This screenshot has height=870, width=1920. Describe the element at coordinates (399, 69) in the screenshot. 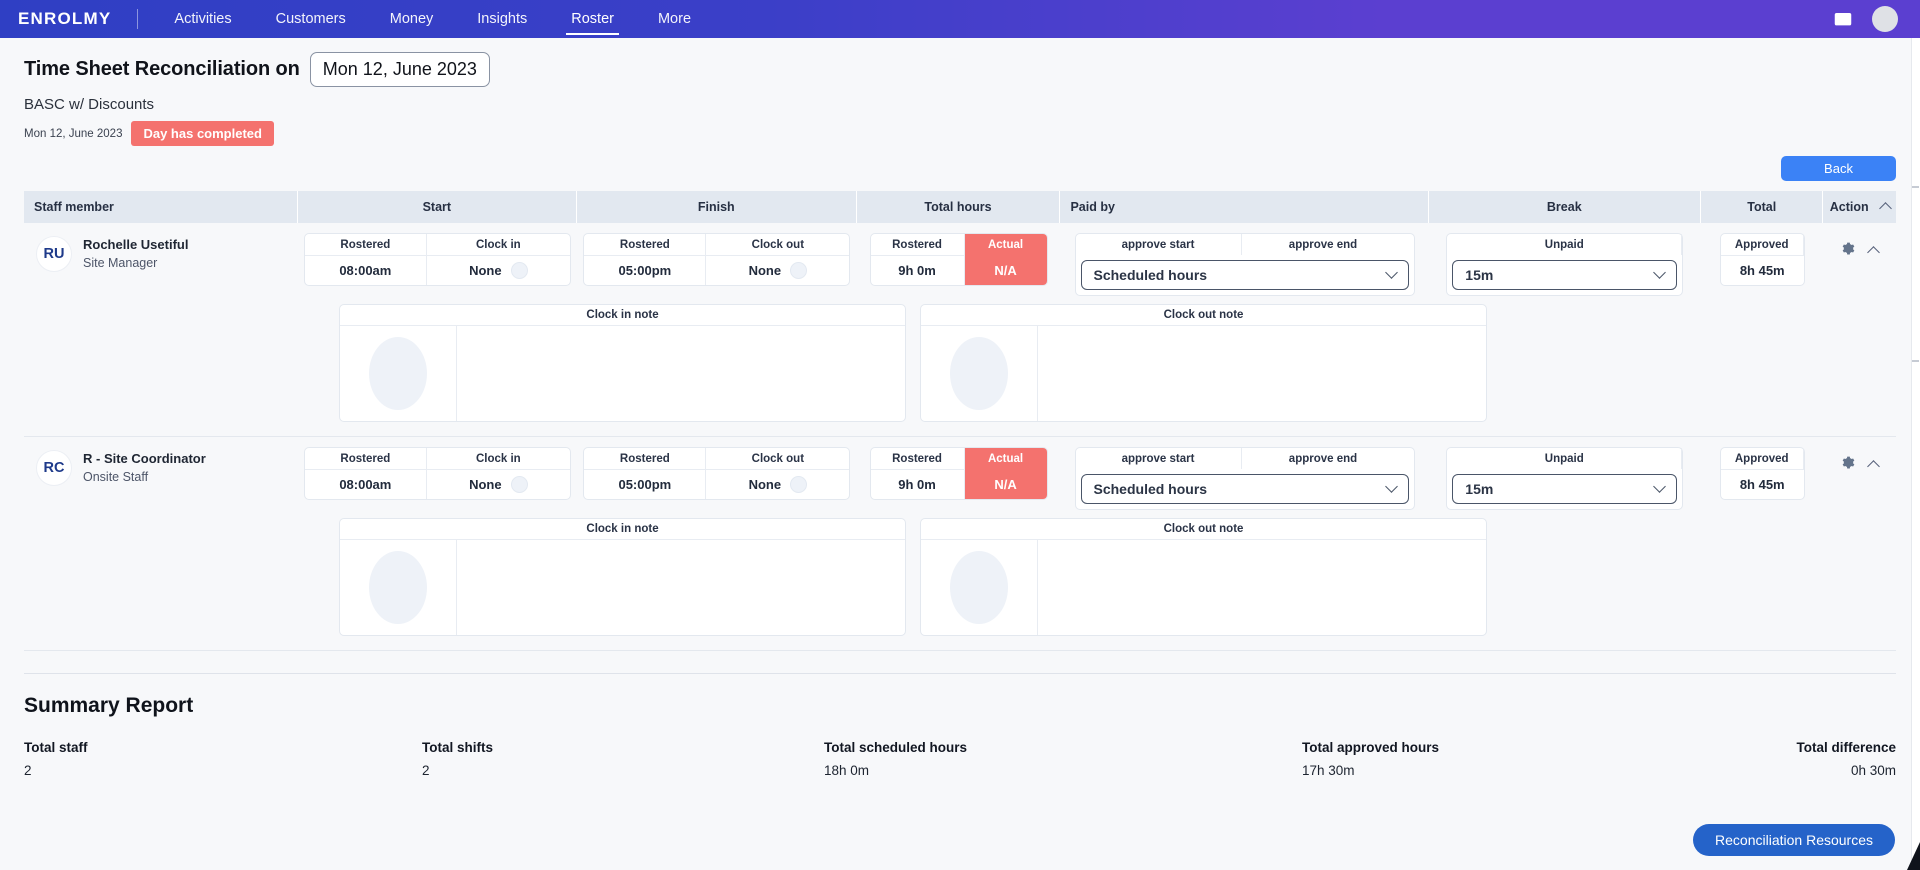

I see `date-picker-field: Mon 12, June 2023` at that location.